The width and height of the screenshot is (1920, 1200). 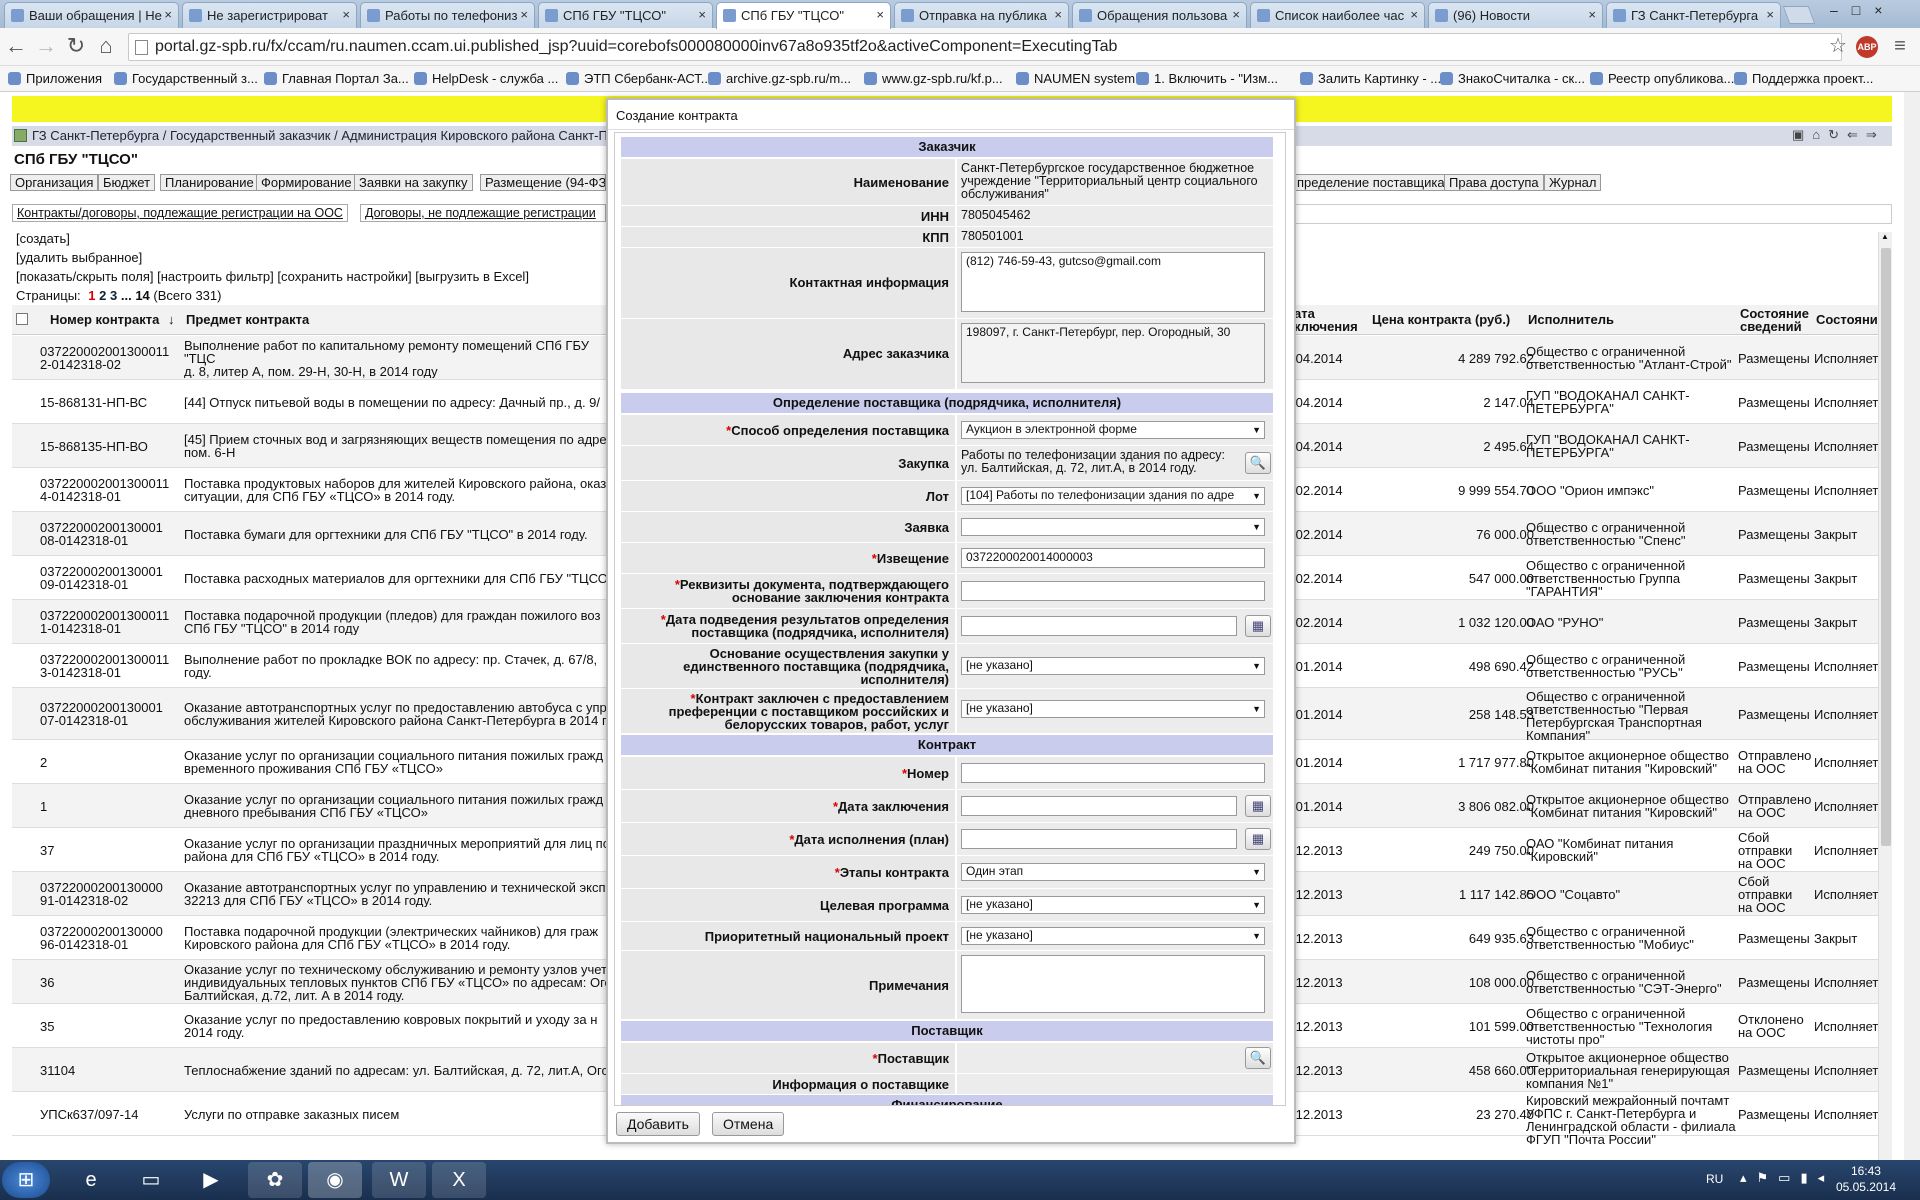 What do you see at coordinates (658, 1124) in the screenshot?
I see `add-button: Добавить` at bounding box center [658, 1124].